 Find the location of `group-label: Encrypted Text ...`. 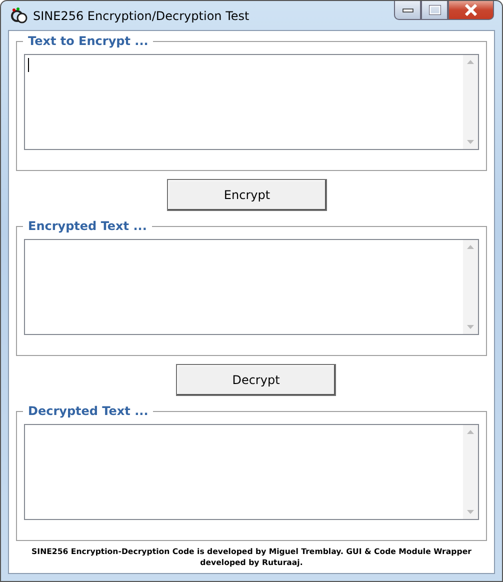

group-label: Encrypted Text ... is located at coordinates (87, 226).